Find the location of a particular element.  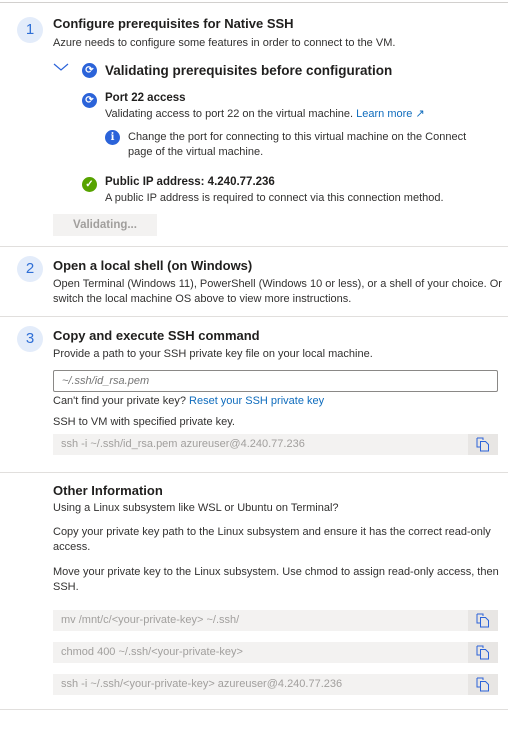

reset-key-link: Reset your SSH private key is located at coordinates (256, 401).